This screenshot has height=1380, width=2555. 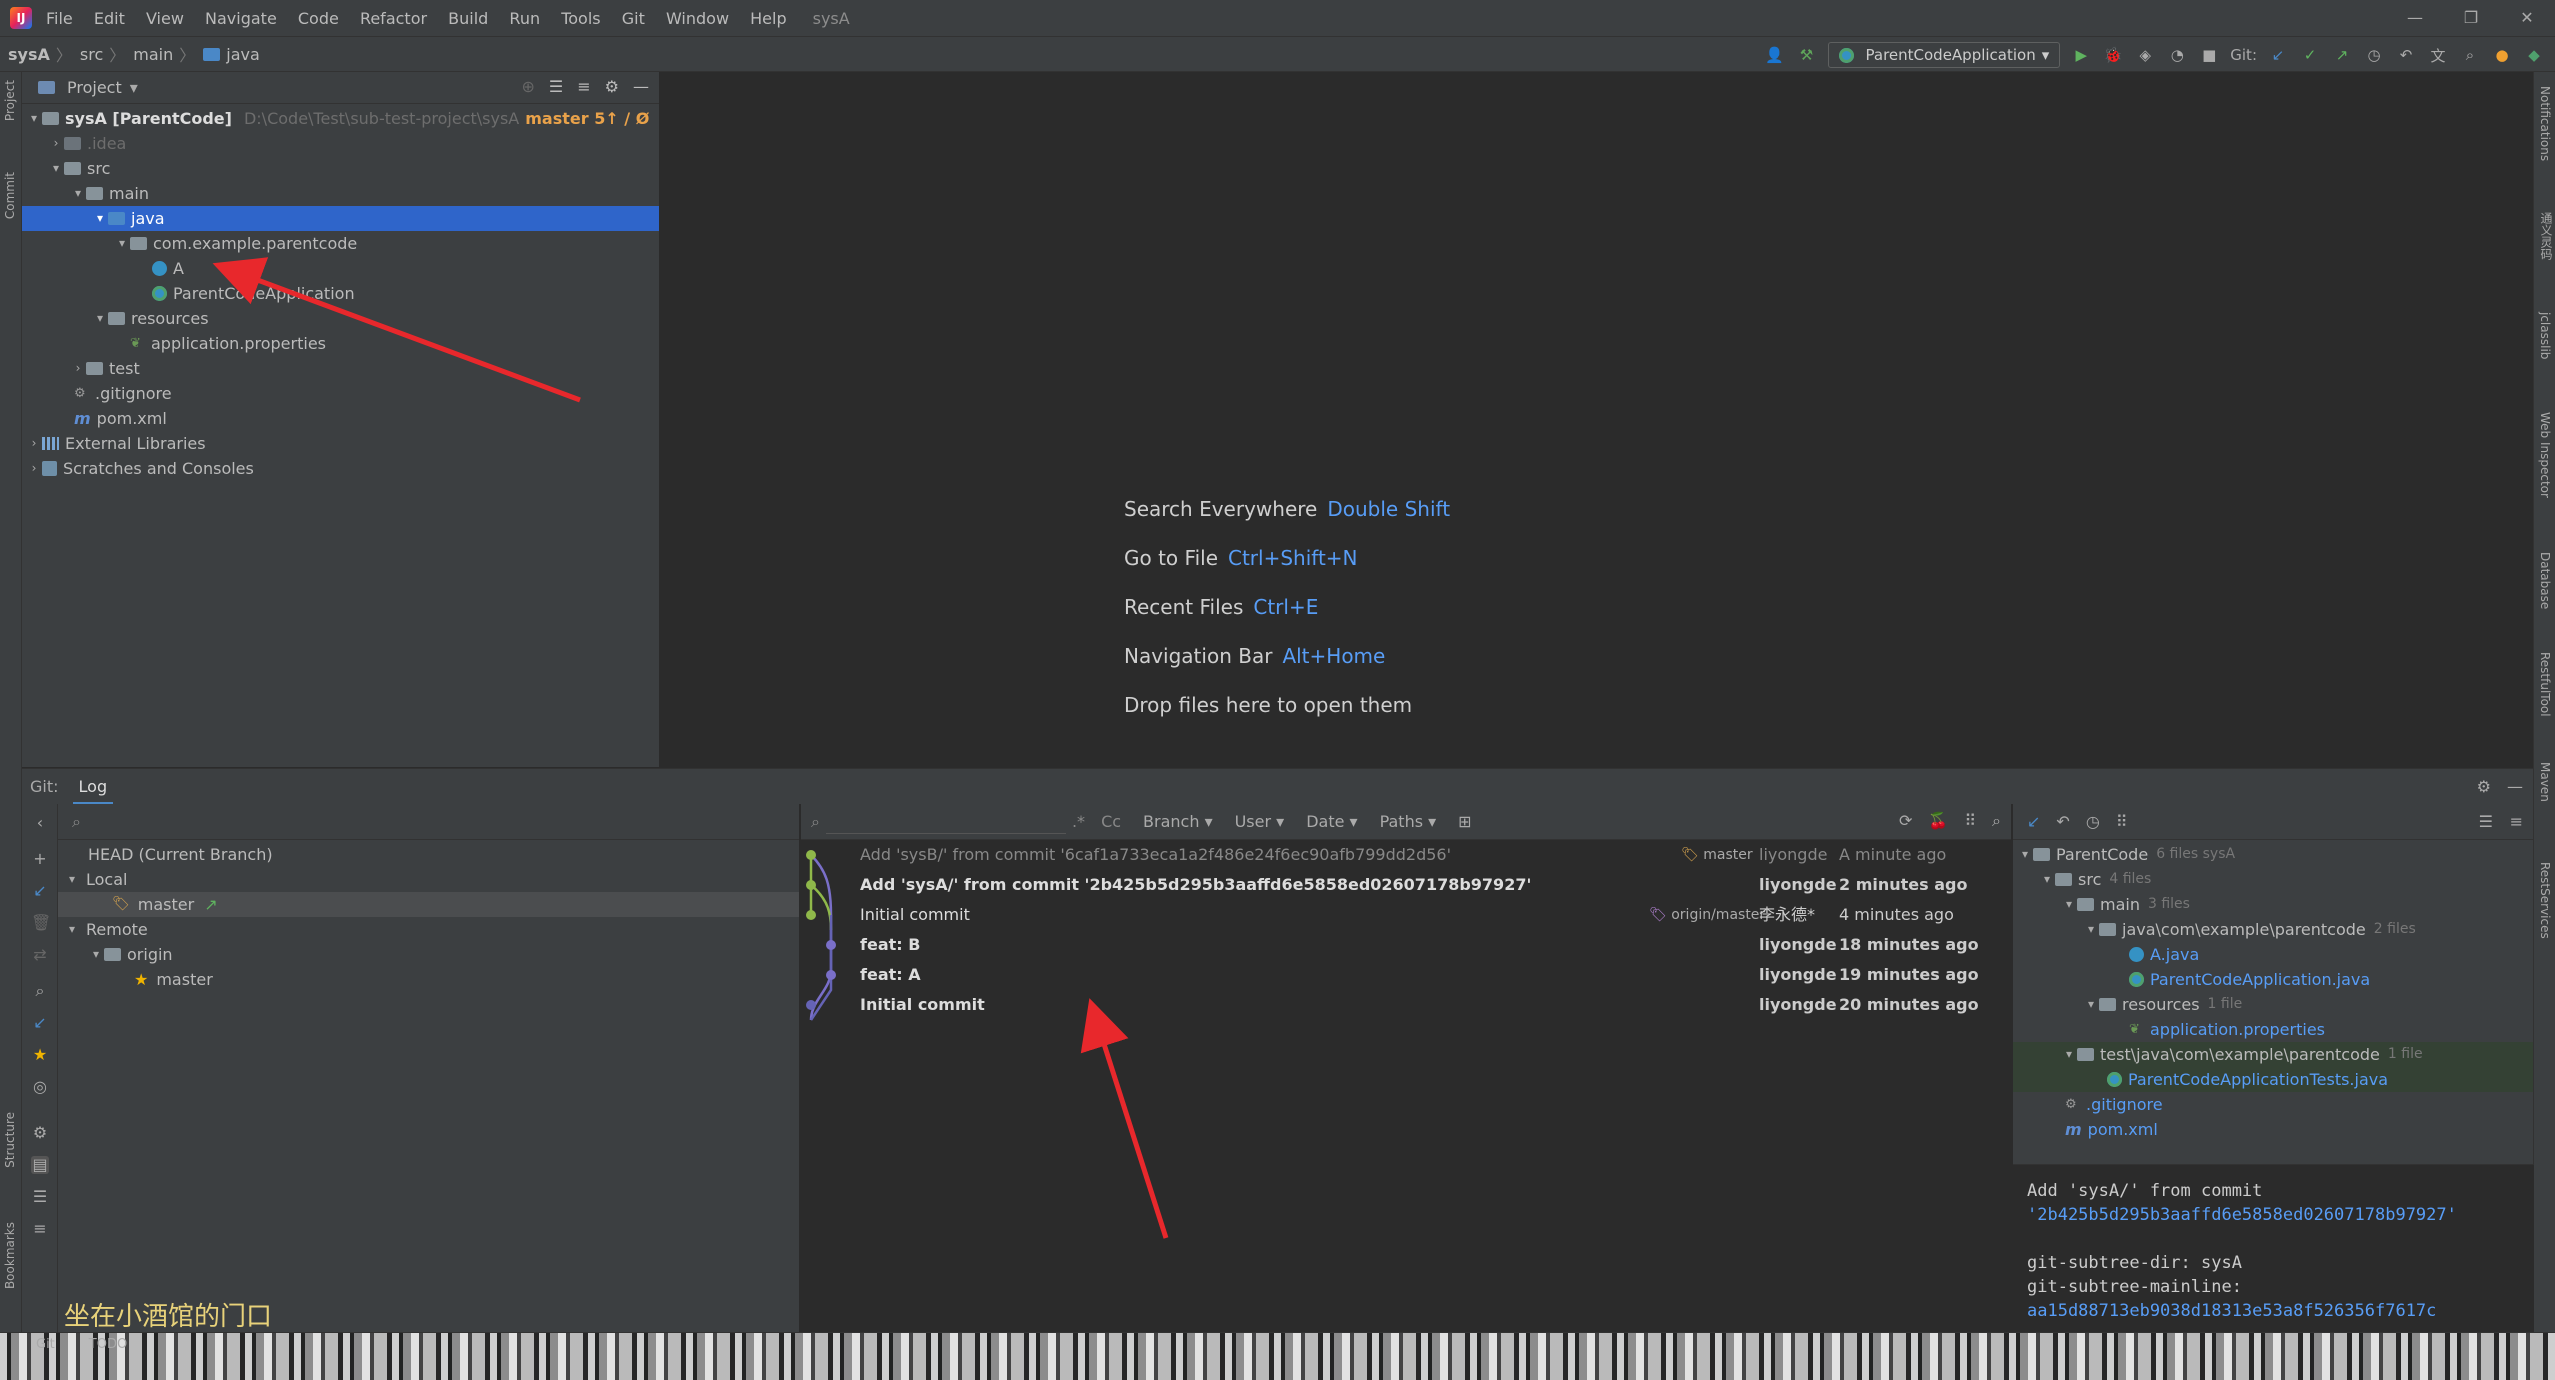 I want to click on menu-build: Build, so click(x=468, y=18).